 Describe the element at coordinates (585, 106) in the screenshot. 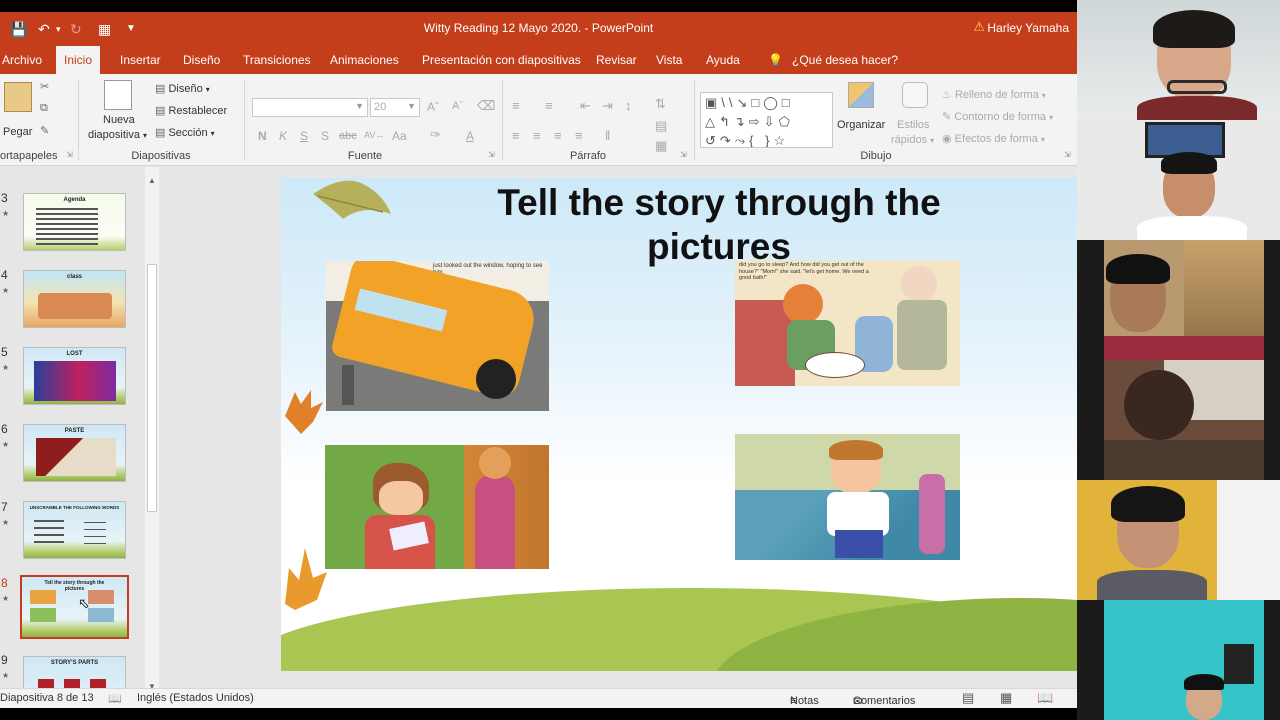

I see `decrease-indent-icon: ⇤` at that location.